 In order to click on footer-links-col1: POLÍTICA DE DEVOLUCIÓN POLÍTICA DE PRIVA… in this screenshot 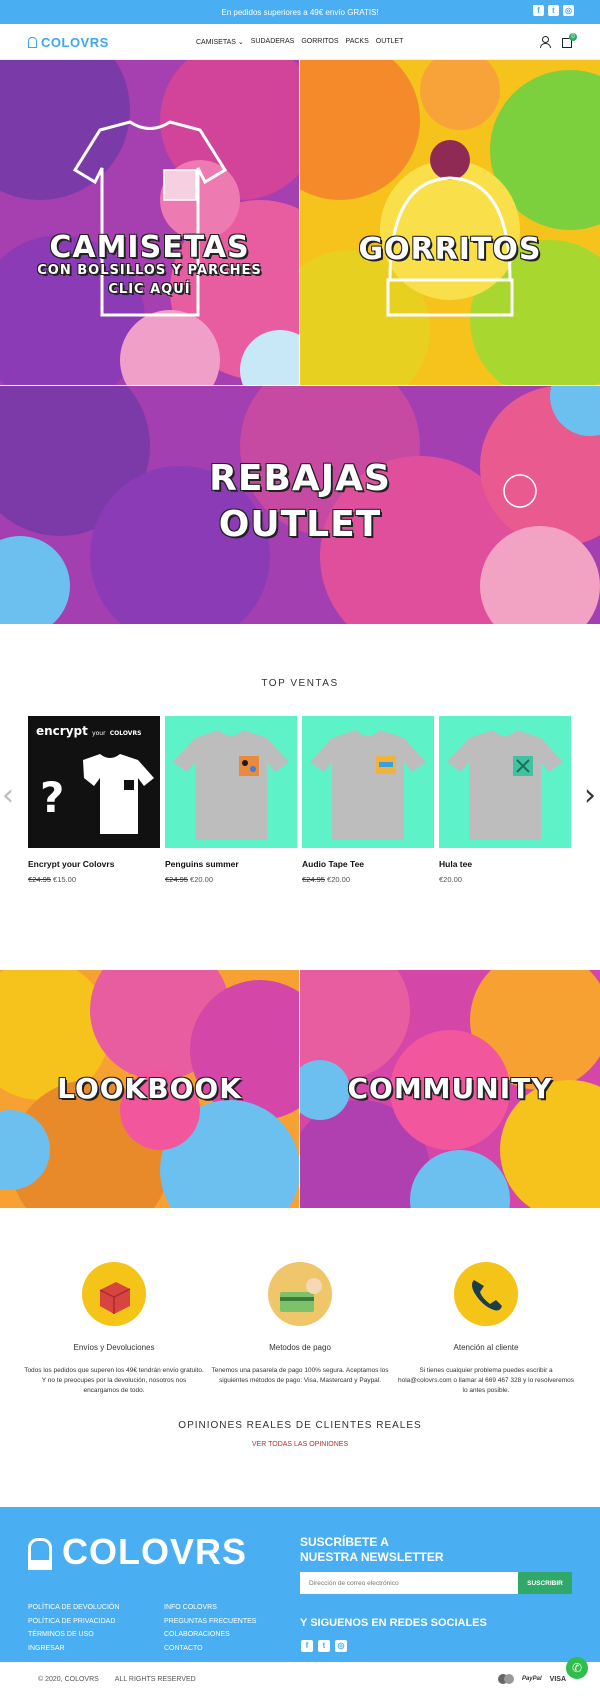, I will do `click(73, 1628)`.